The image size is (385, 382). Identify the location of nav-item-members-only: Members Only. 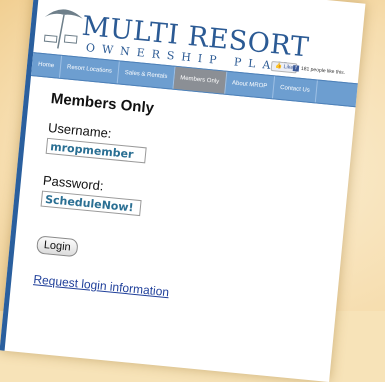
(200, 80).